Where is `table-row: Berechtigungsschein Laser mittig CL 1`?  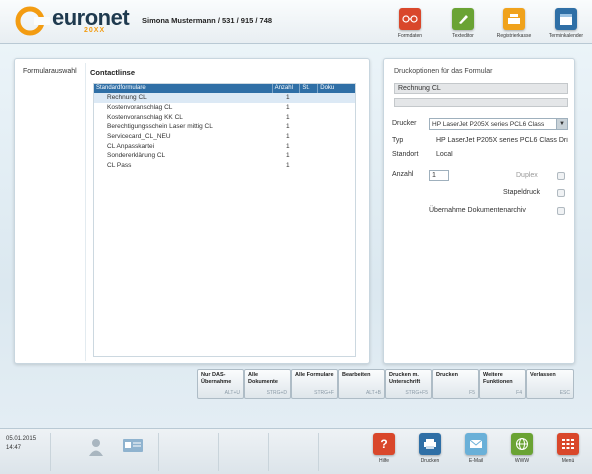 table-row: Berechtigungsschein Laser mittig CL 1 is located at coordinates (224, 127).